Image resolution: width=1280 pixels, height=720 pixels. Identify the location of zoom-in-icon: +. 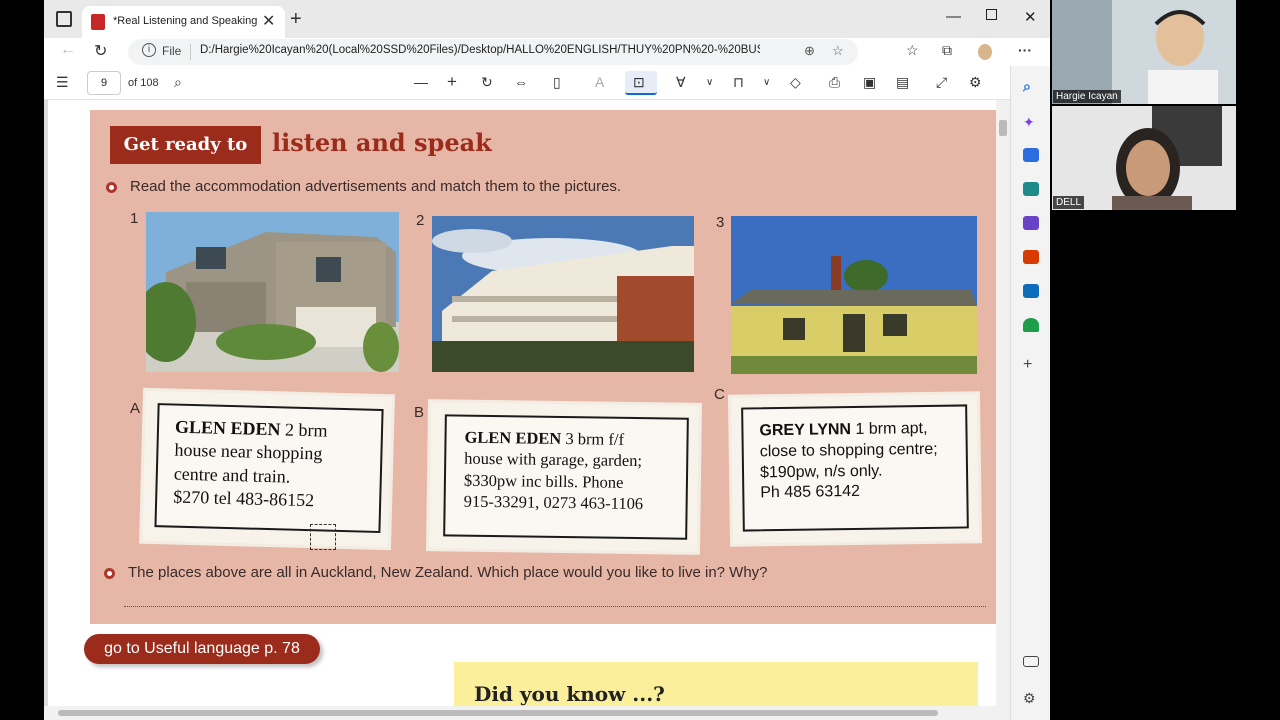
(452, 82).